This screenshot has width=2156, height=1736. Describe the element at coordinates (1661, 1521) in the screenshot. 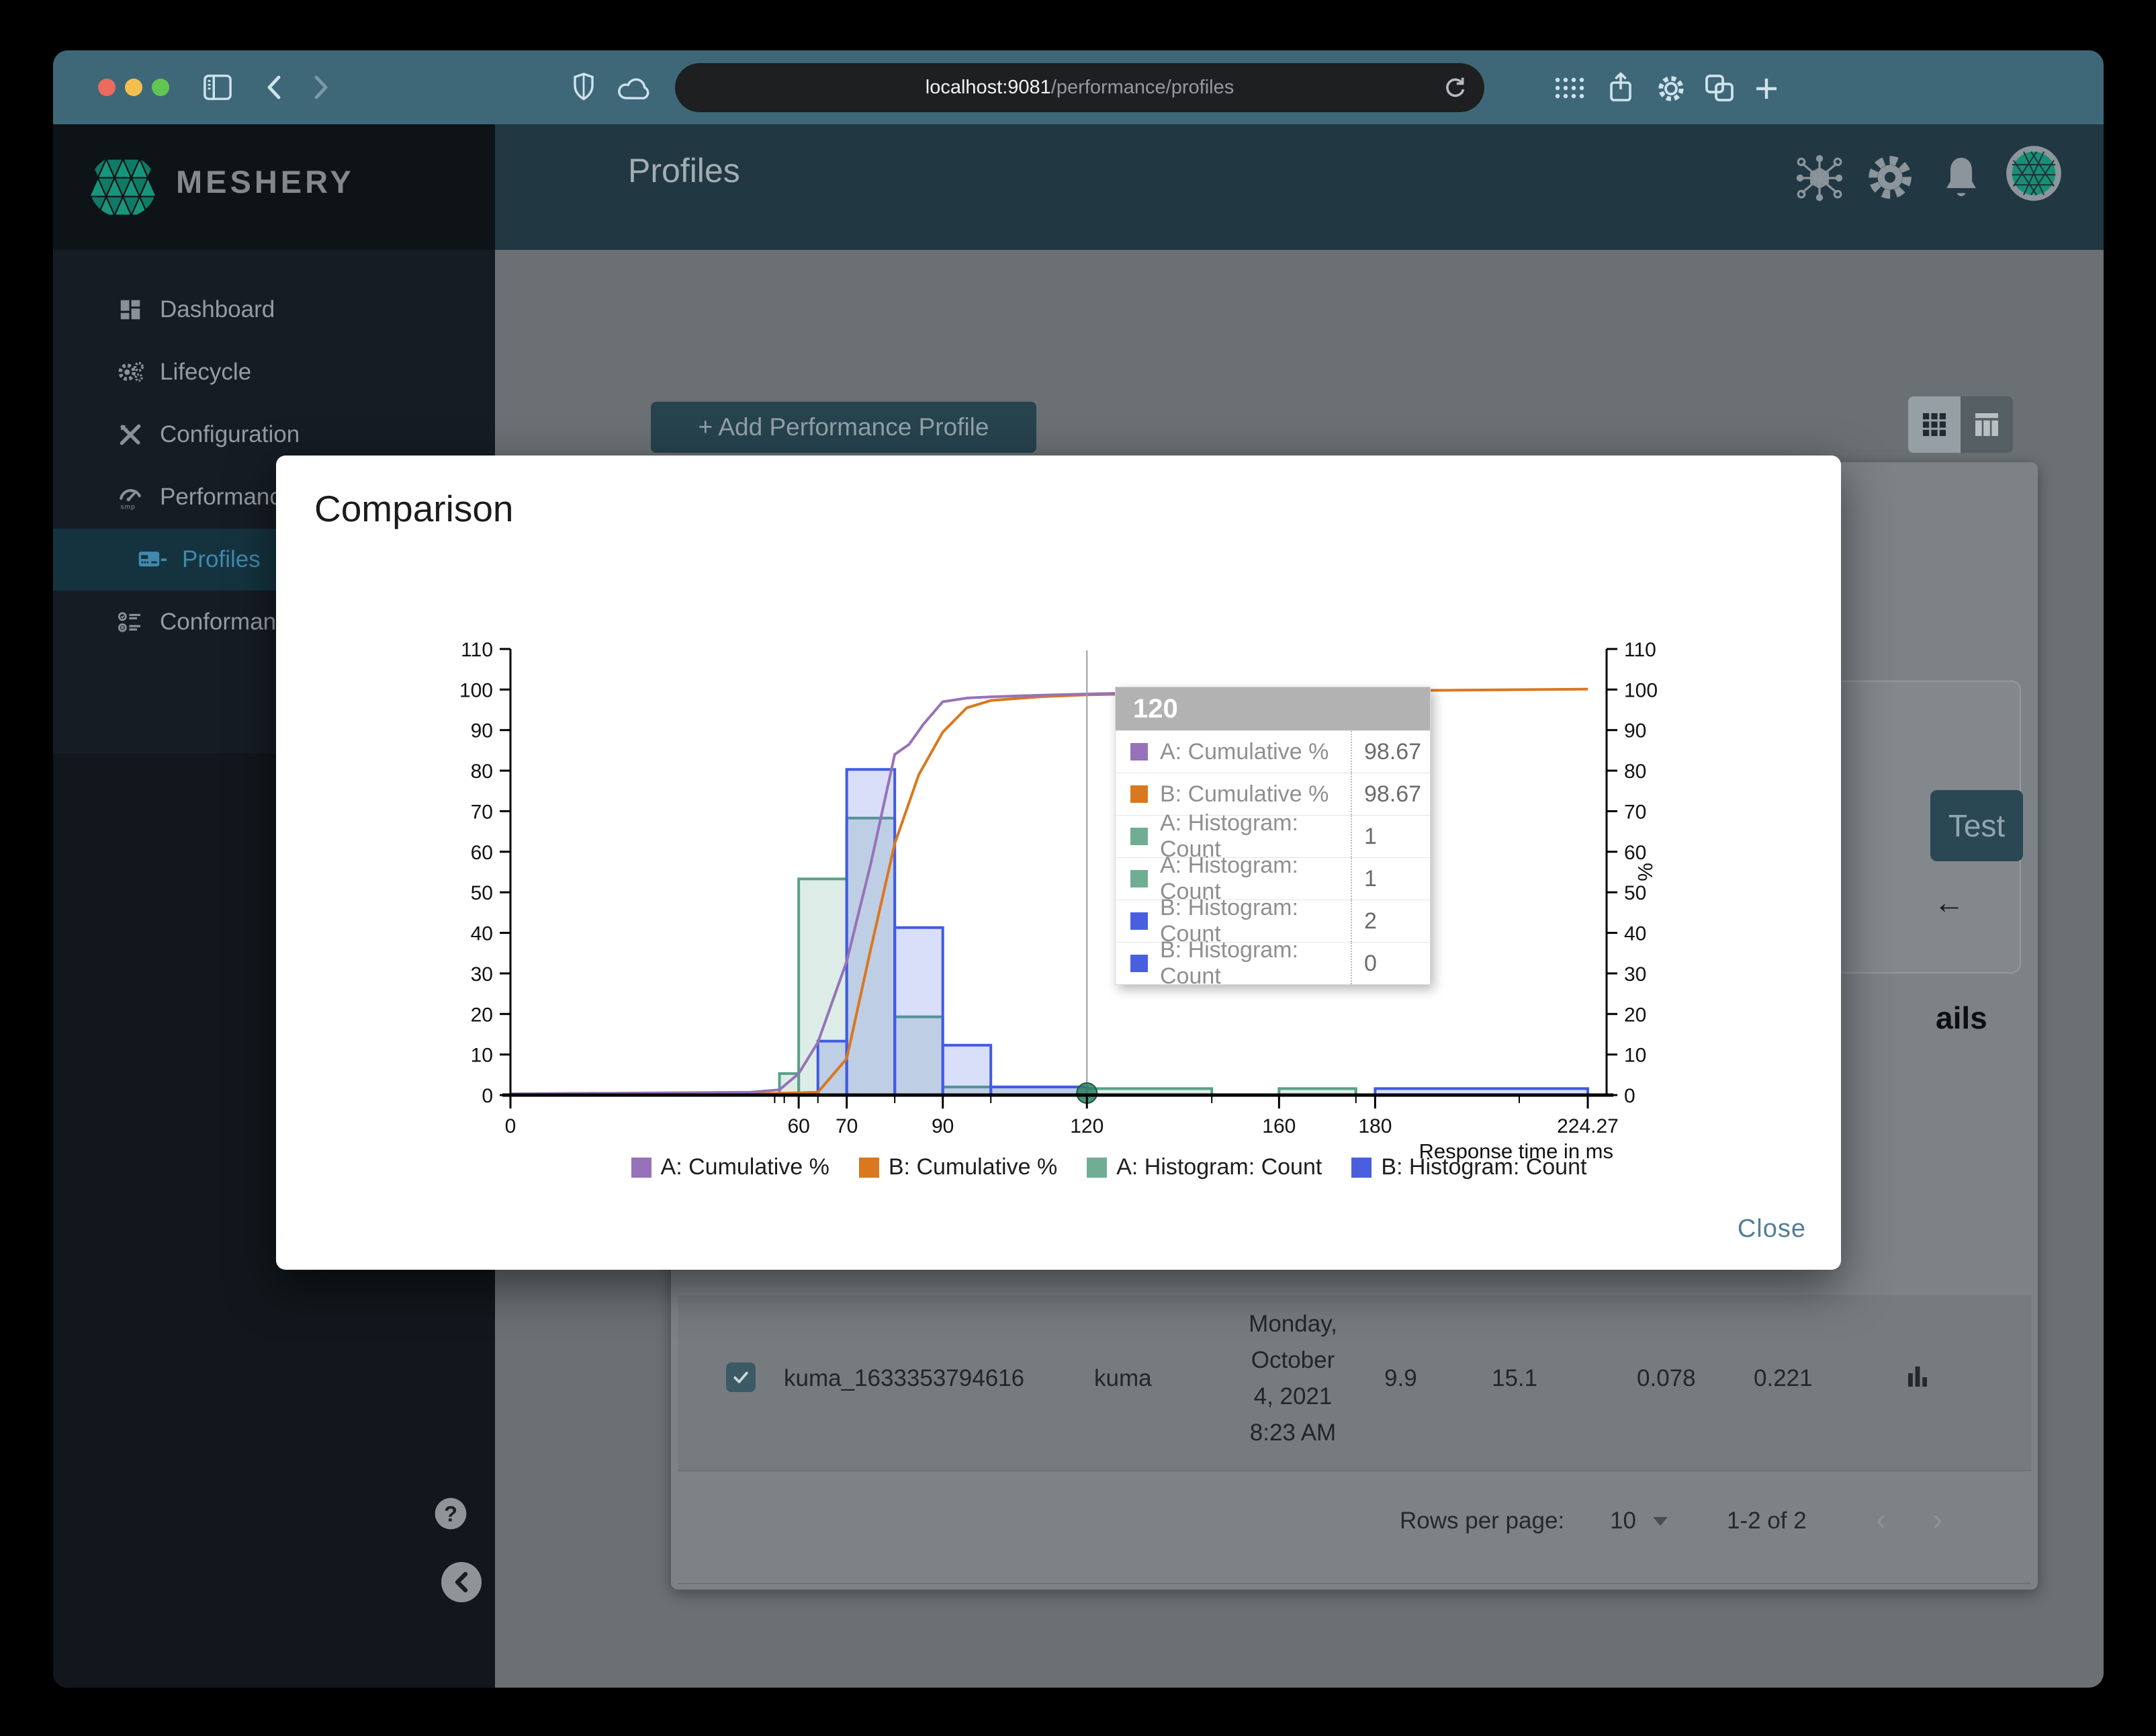

I see `rows-per-page-caret-icon` at that location.